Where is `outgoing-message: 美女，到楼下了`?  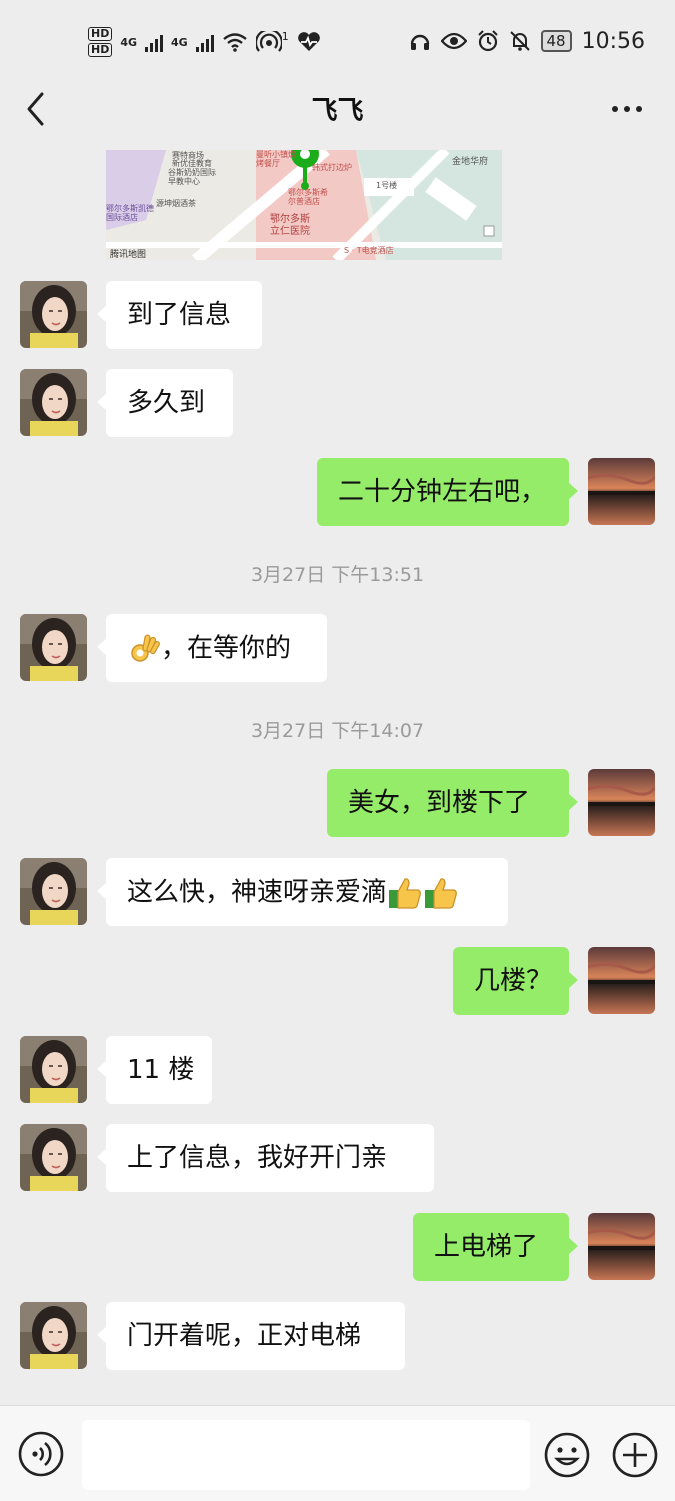 outgoing-message: 美女，到楼下了 is located at coordinates (452, 803).